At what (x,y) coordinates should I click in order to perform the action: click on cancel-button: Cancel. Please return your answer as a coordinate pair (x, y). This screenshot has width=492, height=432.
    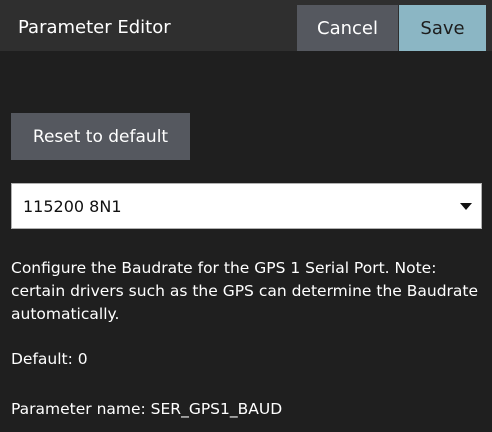
    Looking at the image, I should click on (347, 28).